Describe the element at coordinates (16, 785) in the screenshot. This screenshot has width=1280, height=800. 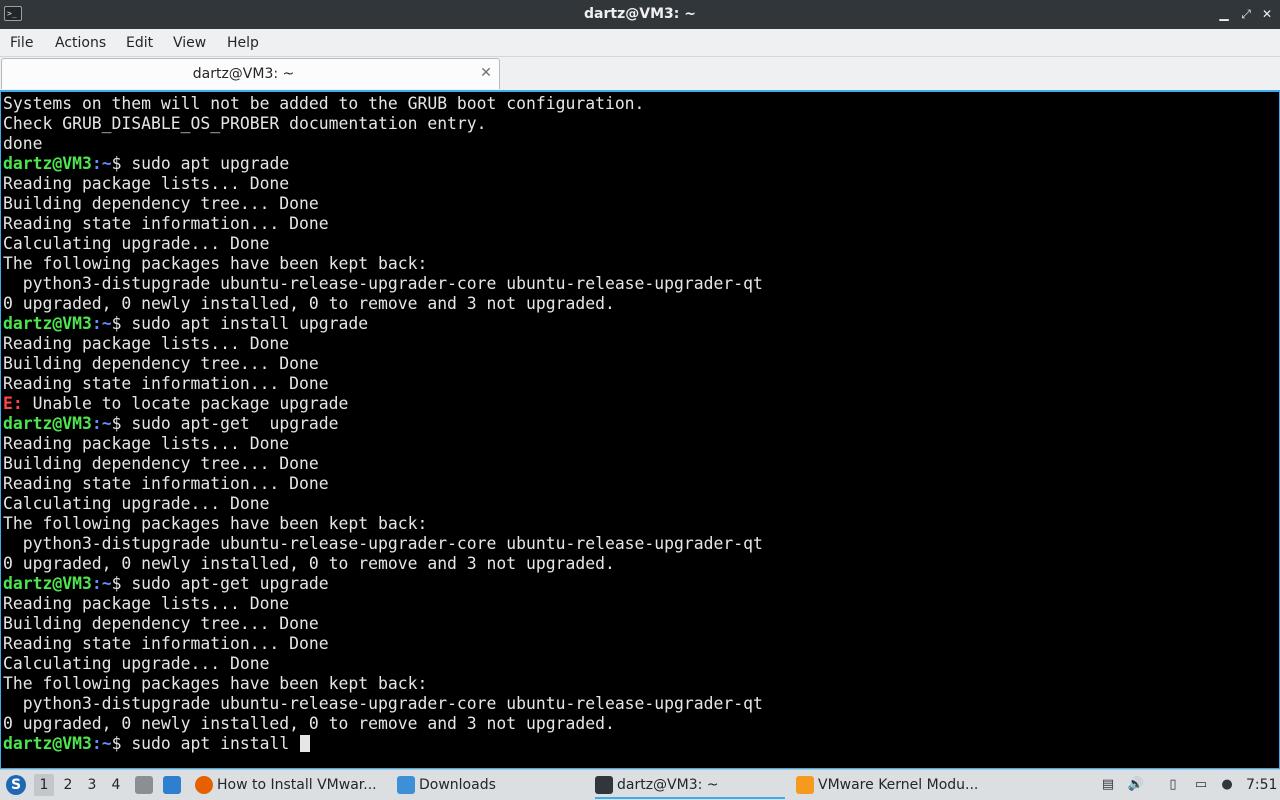
I see `start-menu-icon: S` at that location.